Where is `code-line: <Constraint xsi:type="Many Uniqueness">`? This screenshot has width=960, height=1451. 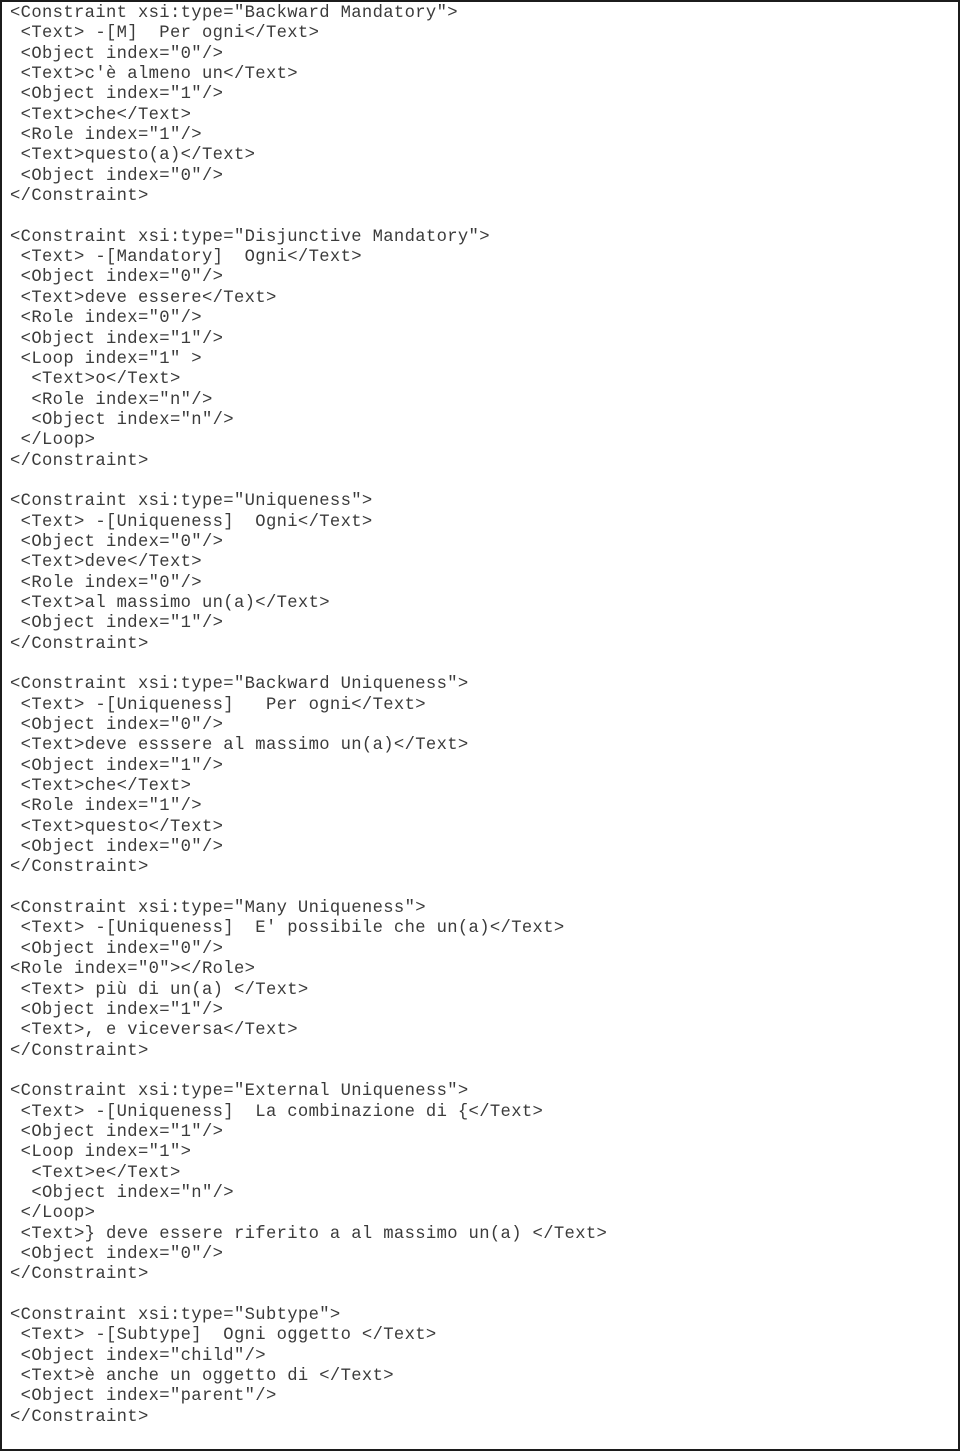
code-line: <Constraint xsi:type="Many Uniqueness"> is located at coordinates (218, 909).